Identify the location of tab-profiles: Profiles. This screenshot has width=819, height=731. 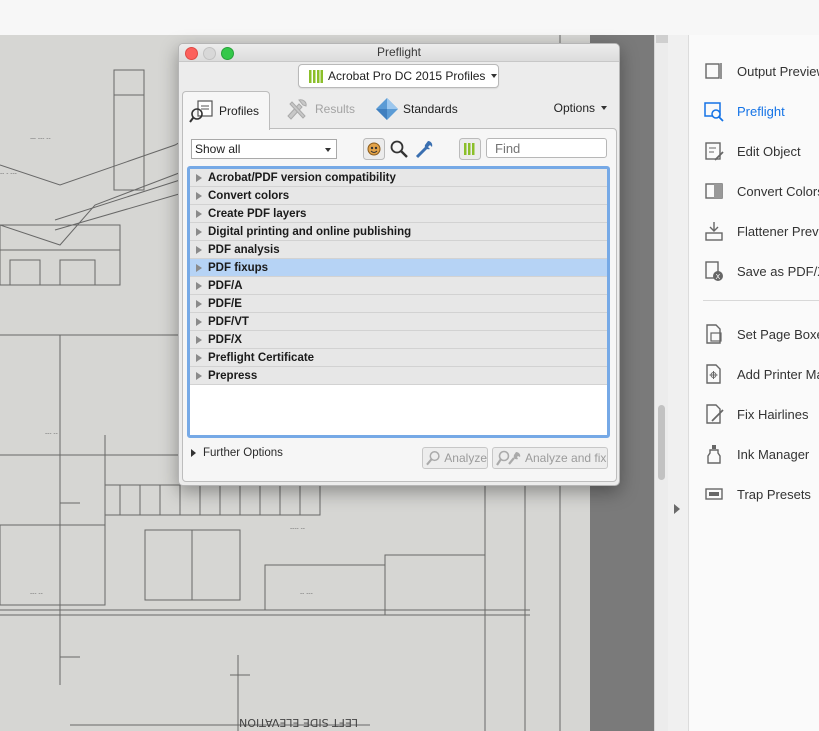
(226, 110).